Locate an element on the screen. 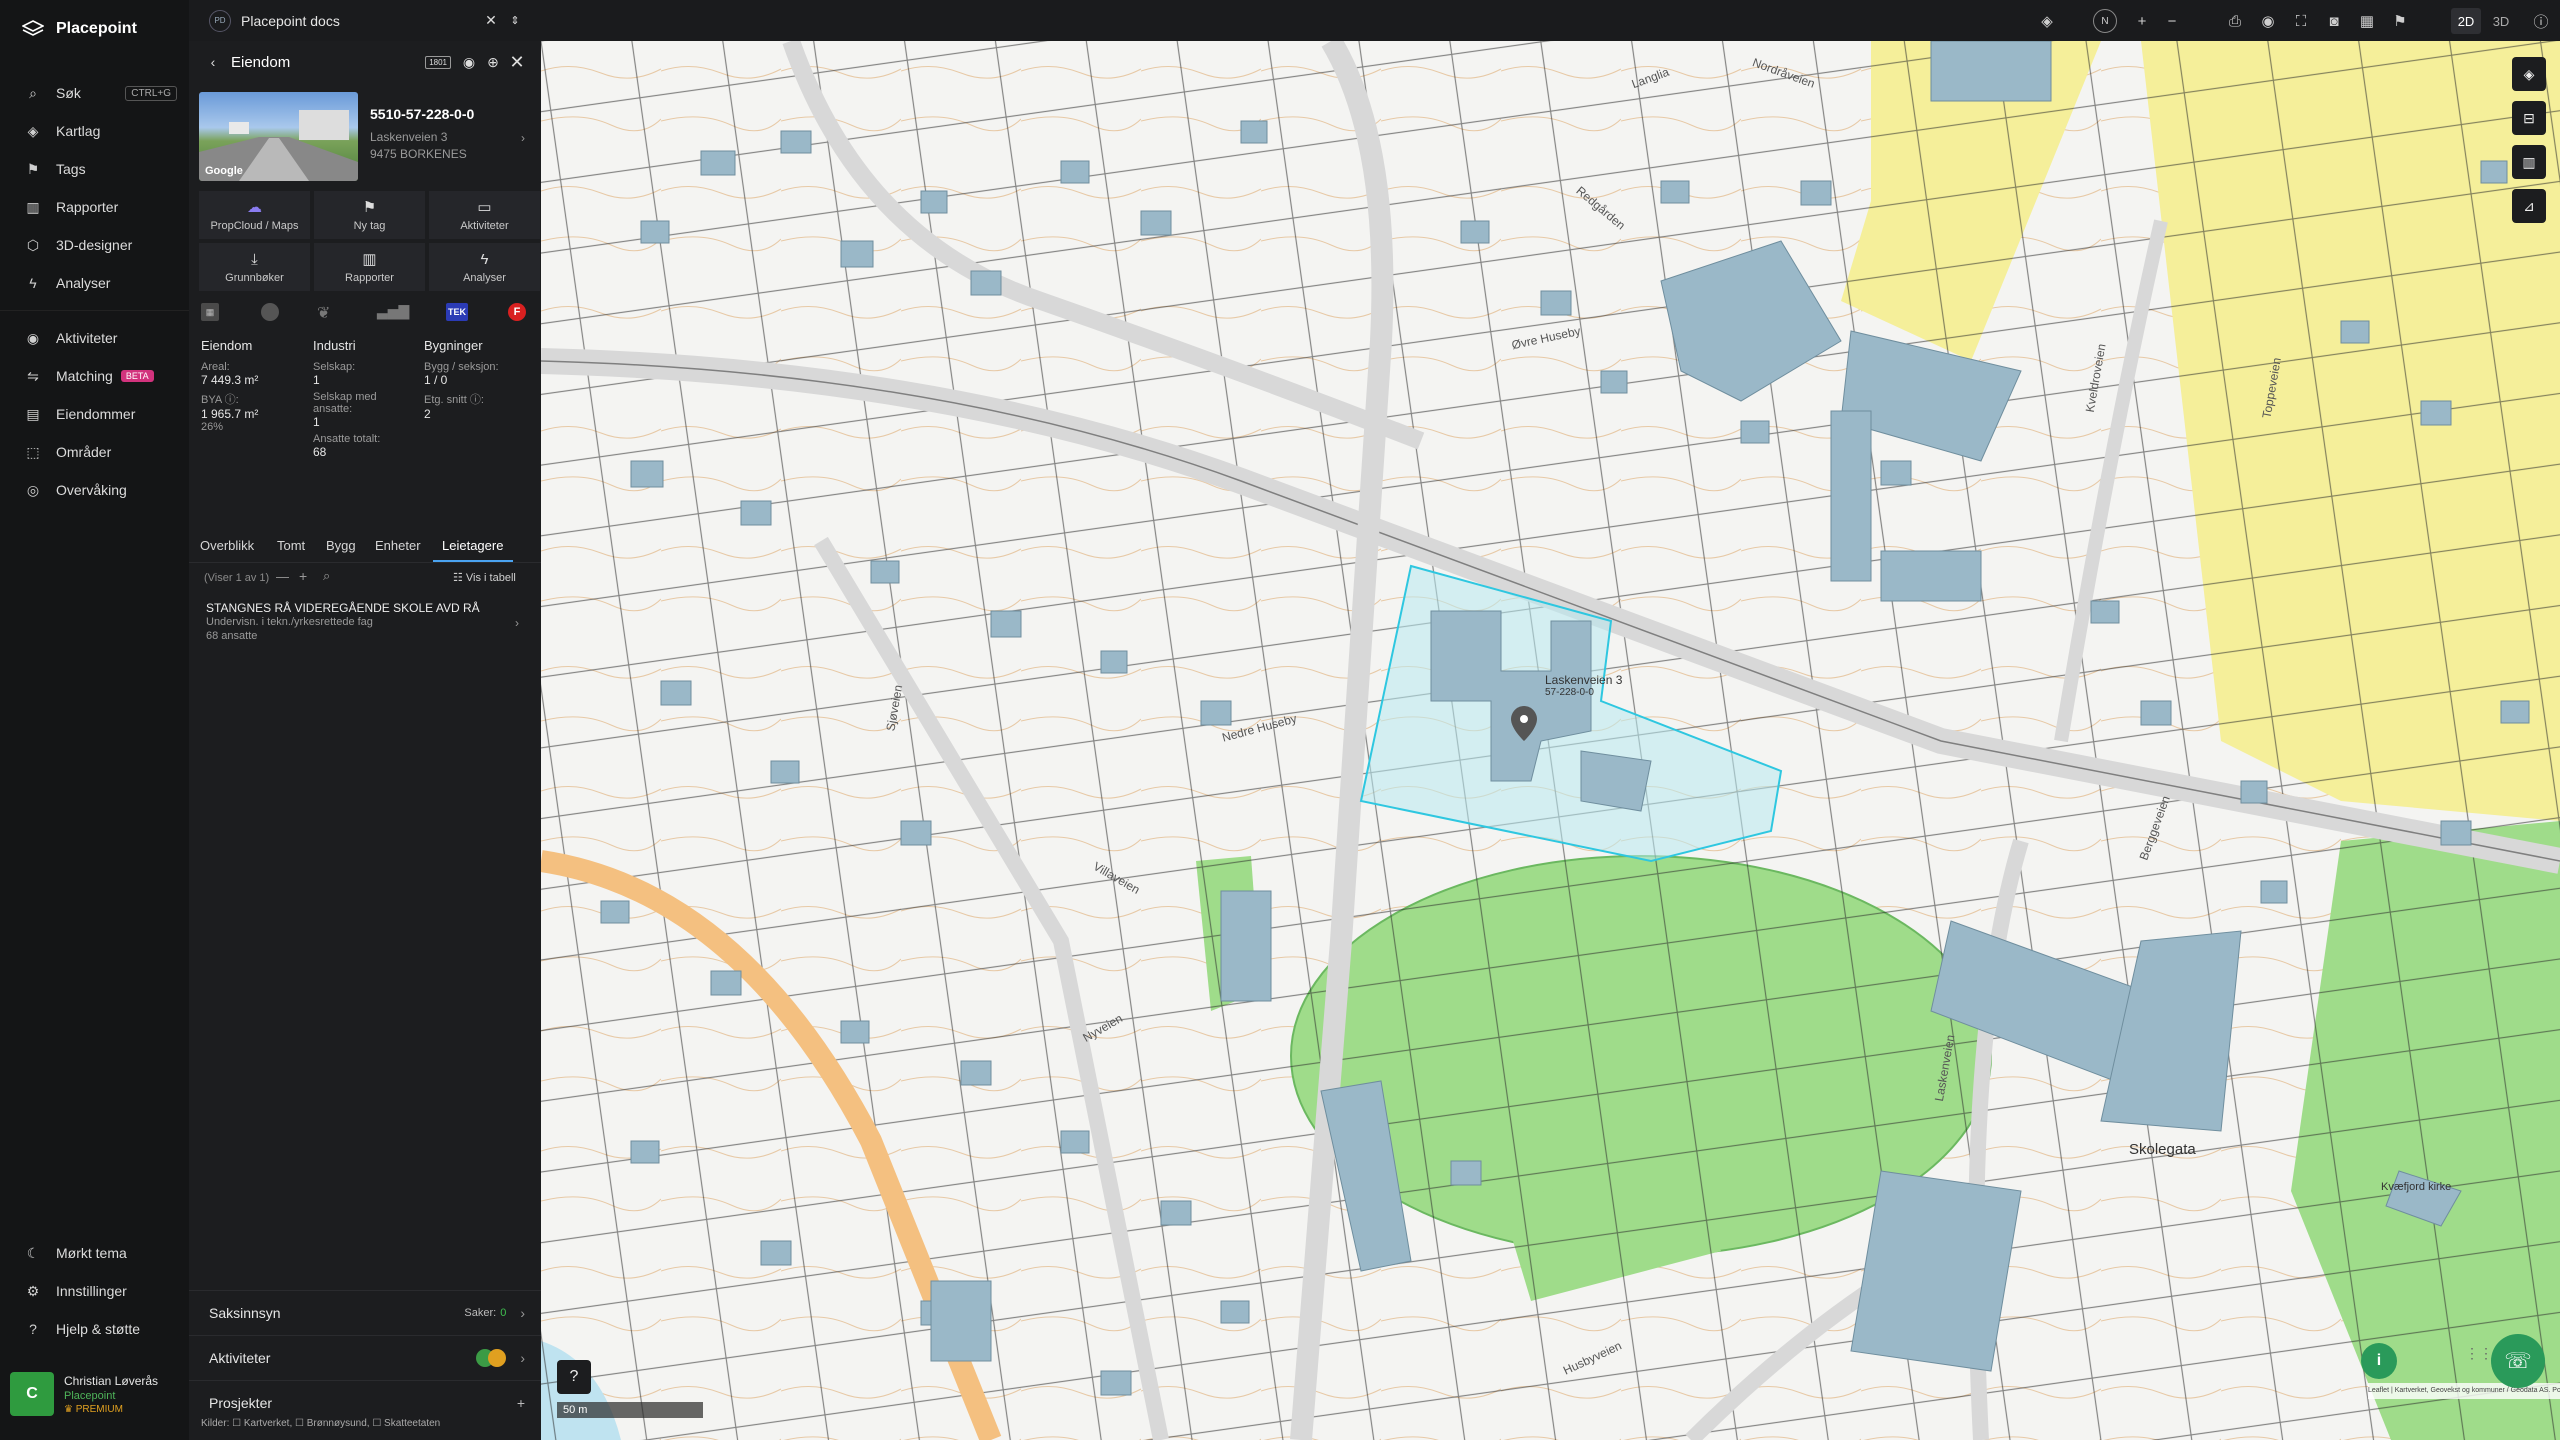  chart-icon: ▥ is located at coordinates (2529, 162).